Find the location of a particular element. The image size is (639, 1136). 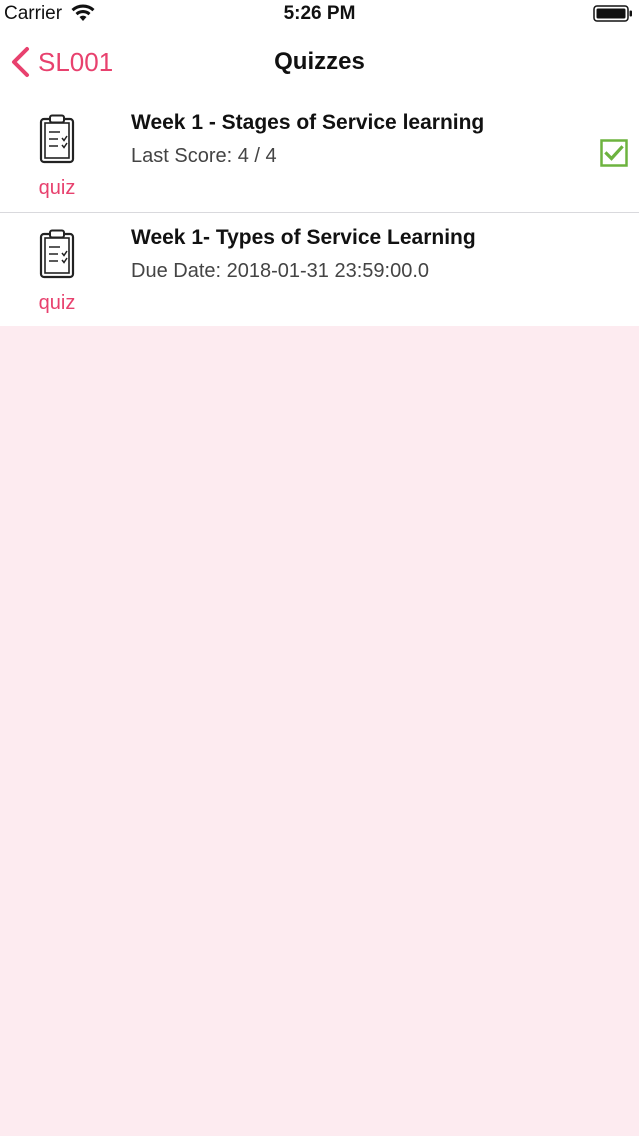

page-title: Quizzes is located at coordinates (319, 61).